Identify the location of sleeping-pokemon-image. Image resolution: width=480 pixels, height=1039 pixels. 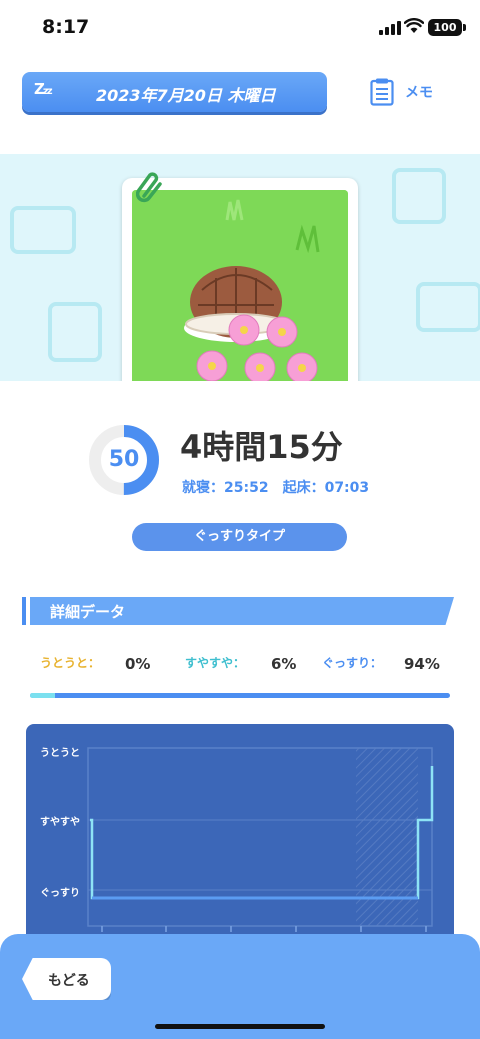
(240, 285).